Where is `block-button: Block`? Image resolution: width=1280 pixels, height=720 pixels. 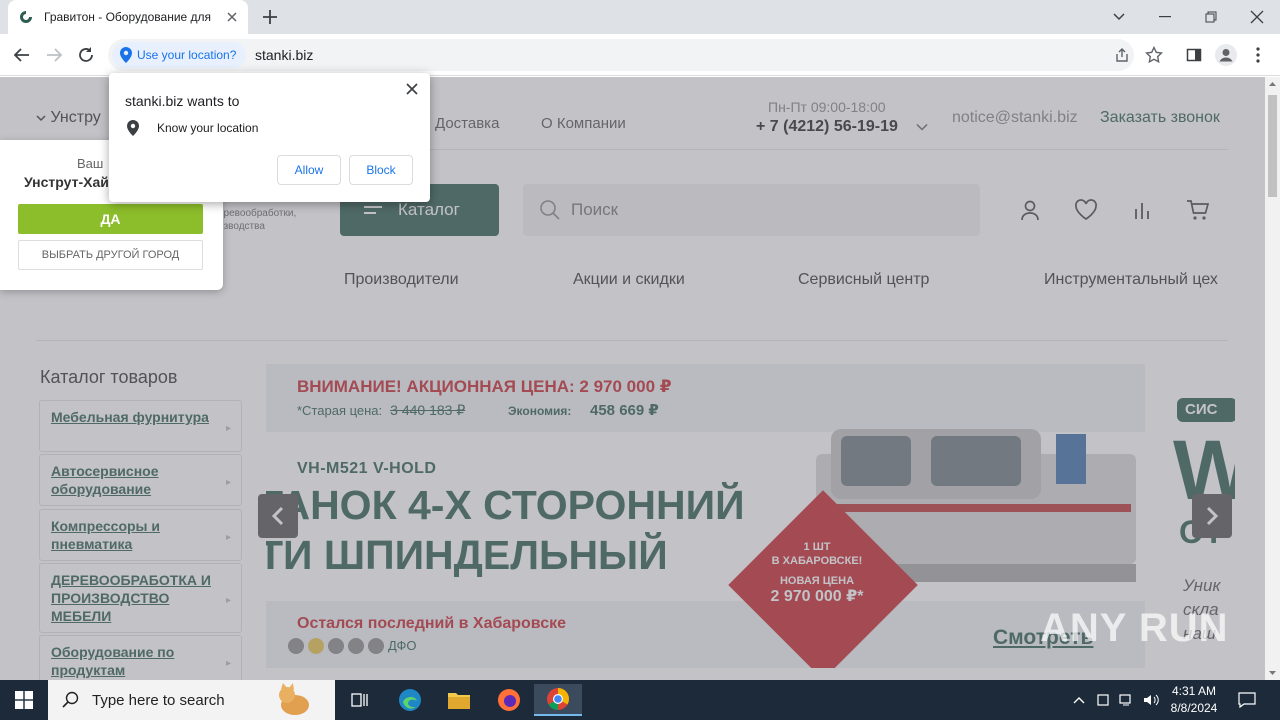
block-button: Block is located at coordinates (381, 170).